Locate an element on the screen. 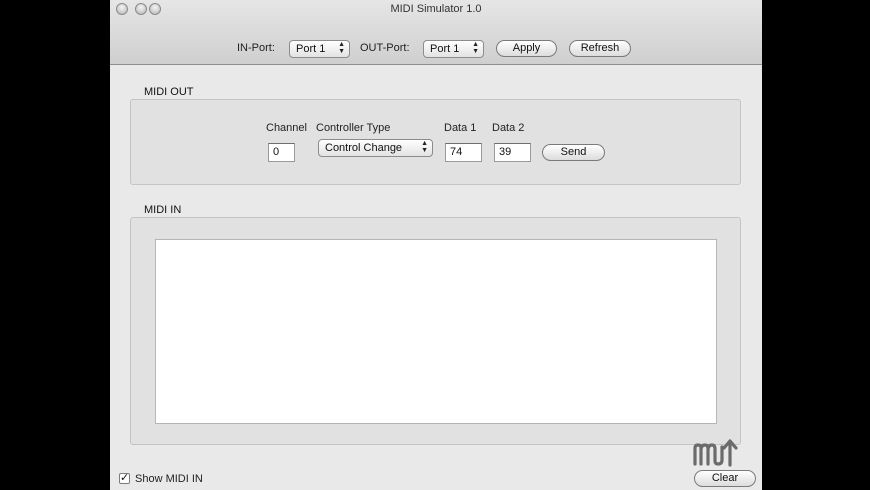  out-port-select: Port 1 ▲ ▼ is located at coordinates (453, 49).